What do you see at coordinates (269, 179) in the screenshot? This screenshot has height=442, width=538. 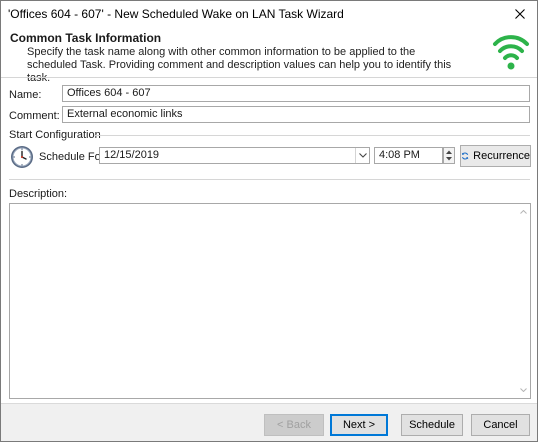 I see `schedule-divider` at bounding box center [269, 179].